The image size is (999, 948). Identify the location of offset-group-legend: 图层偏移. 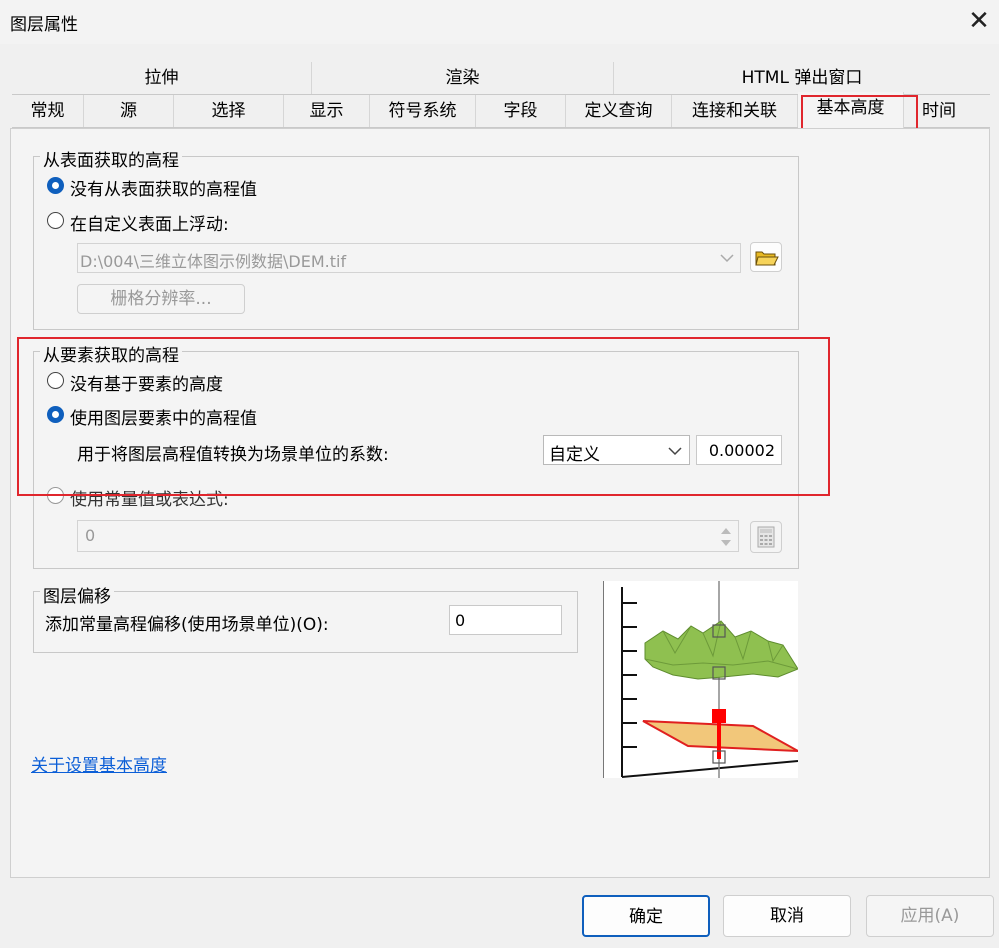
(77, 594).